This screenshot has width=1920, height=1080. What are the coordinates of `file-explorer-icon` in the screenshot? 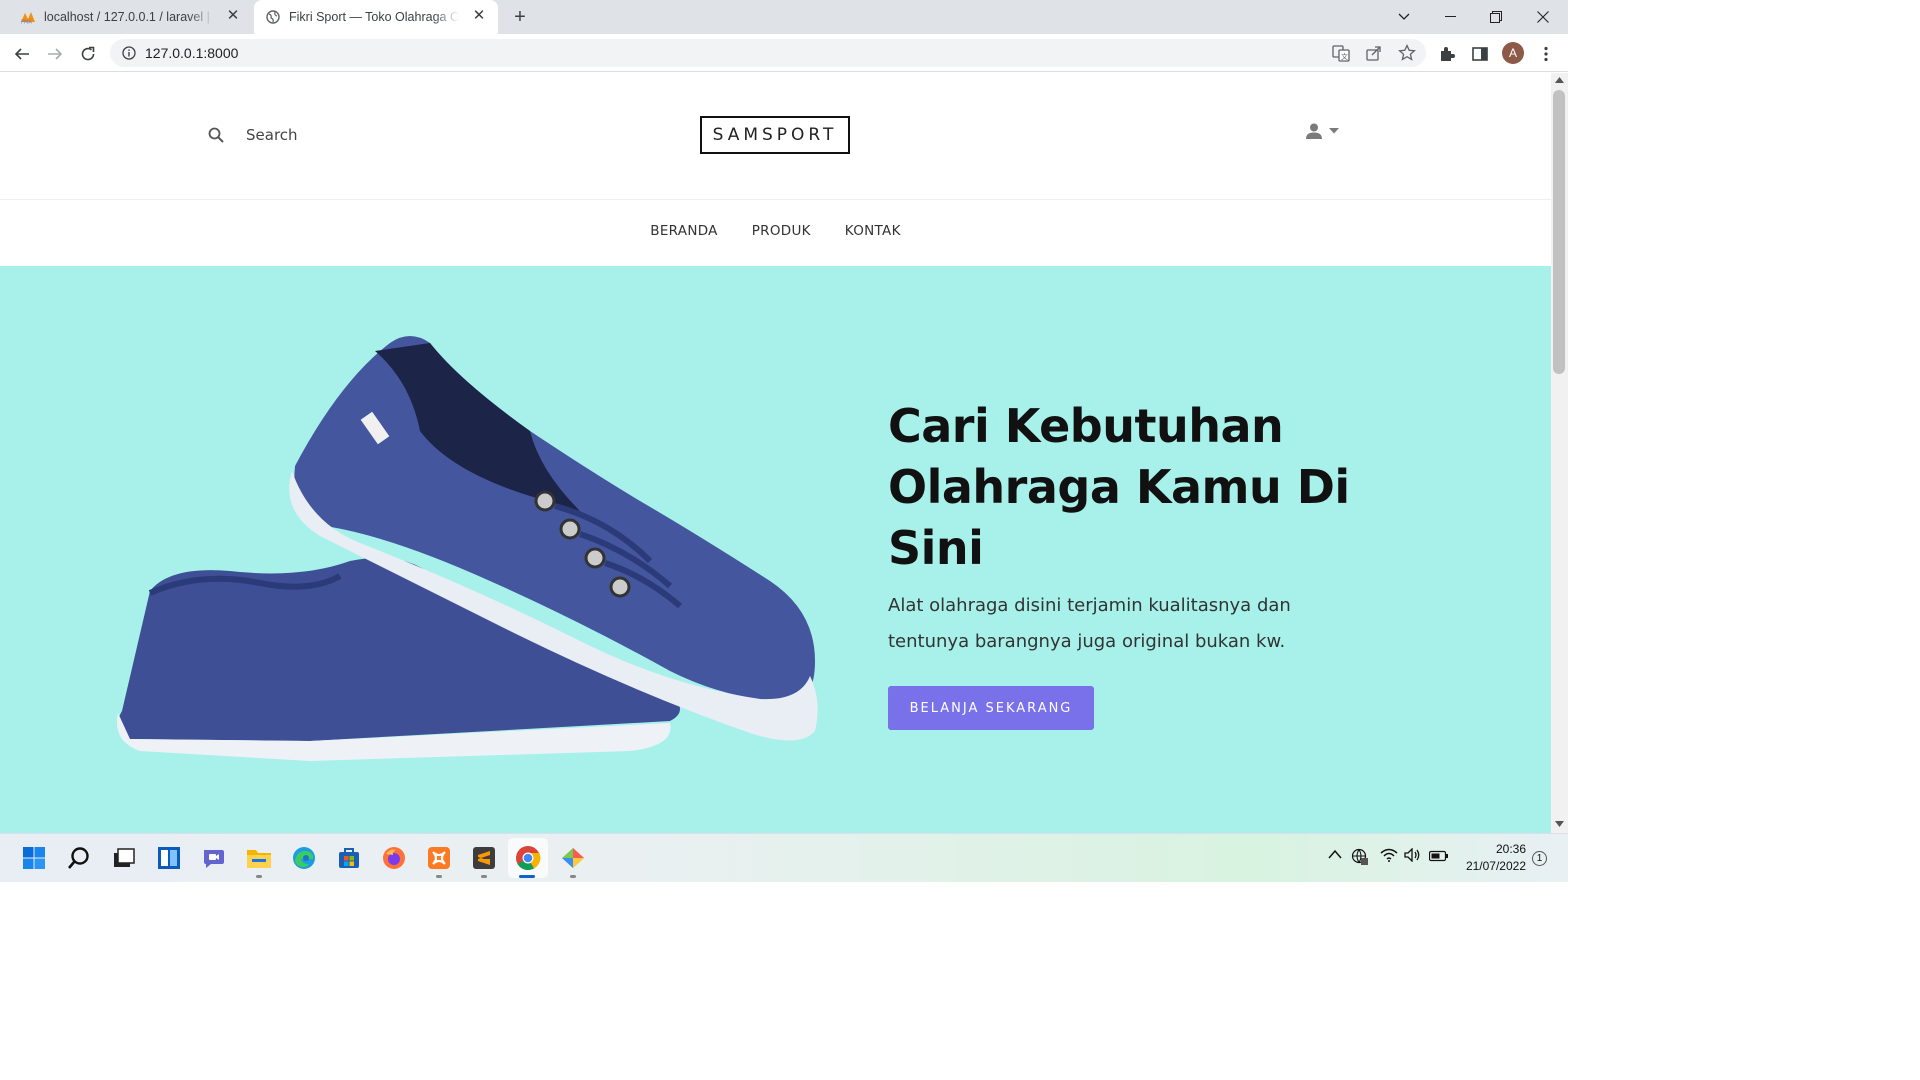 It's located at (259, 858).